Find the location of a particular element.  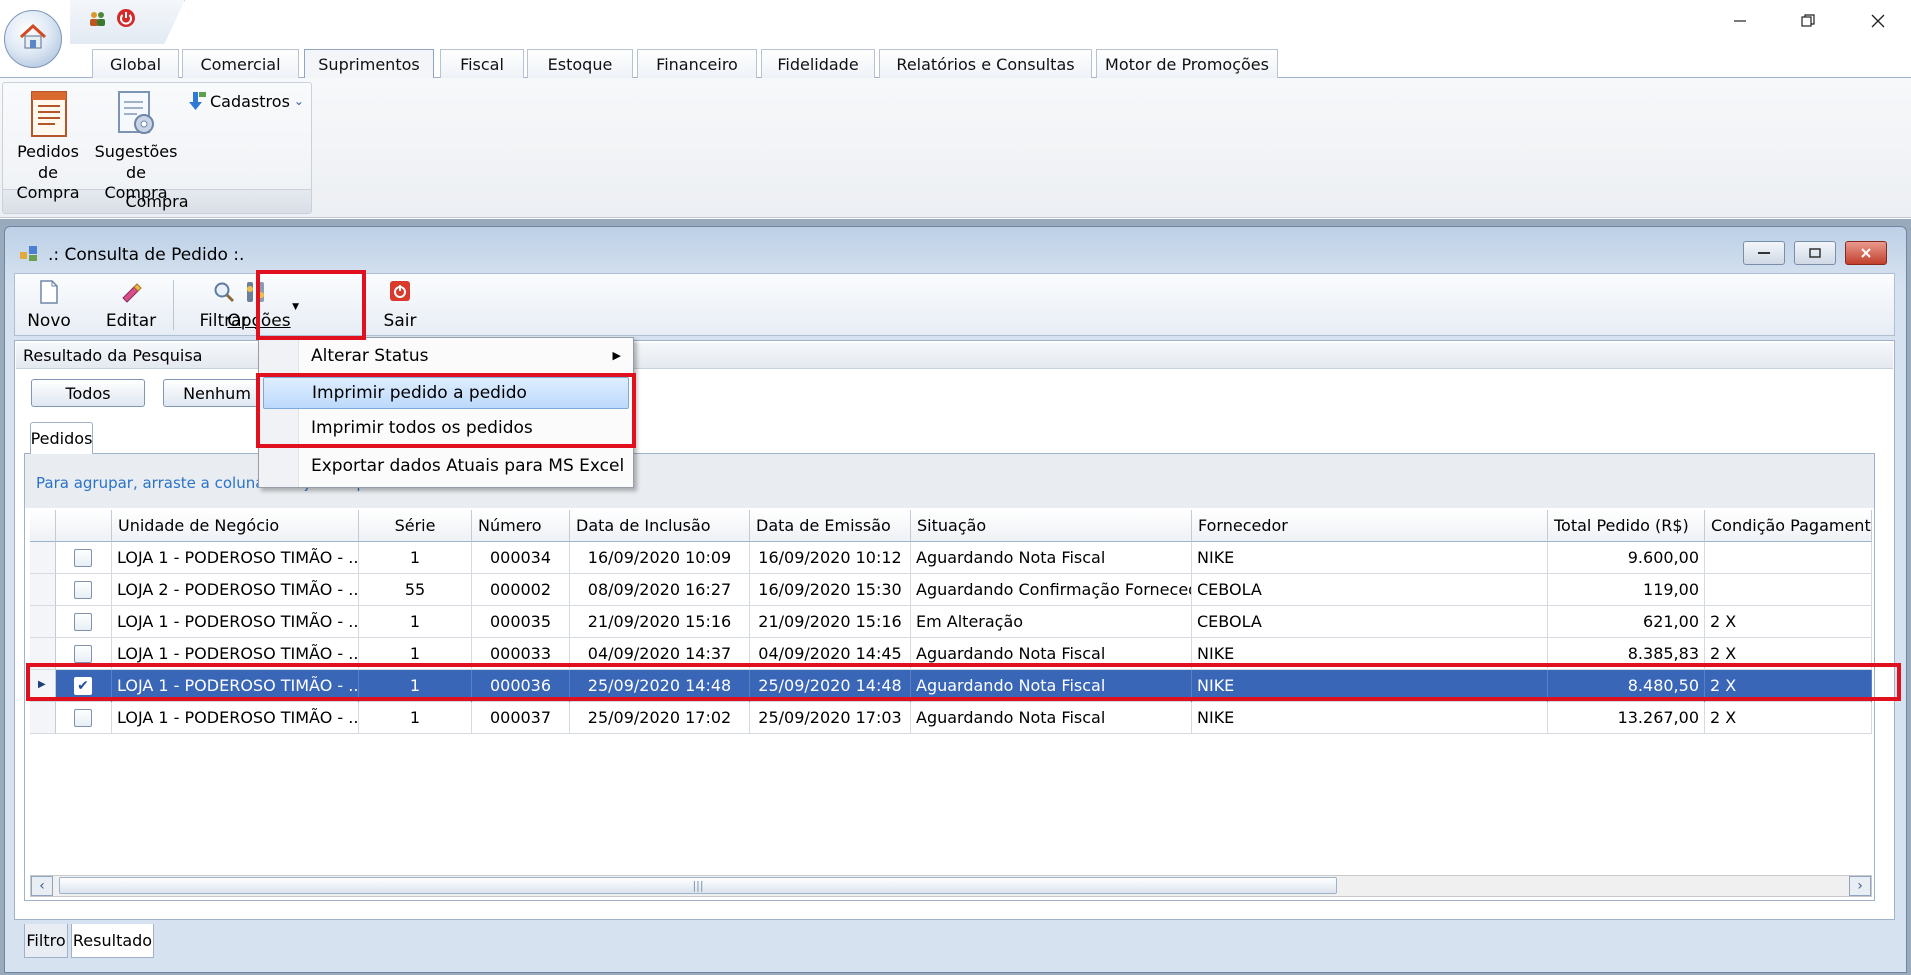

tab-fiscal: Fiscal is located at coordinates (482, 63).